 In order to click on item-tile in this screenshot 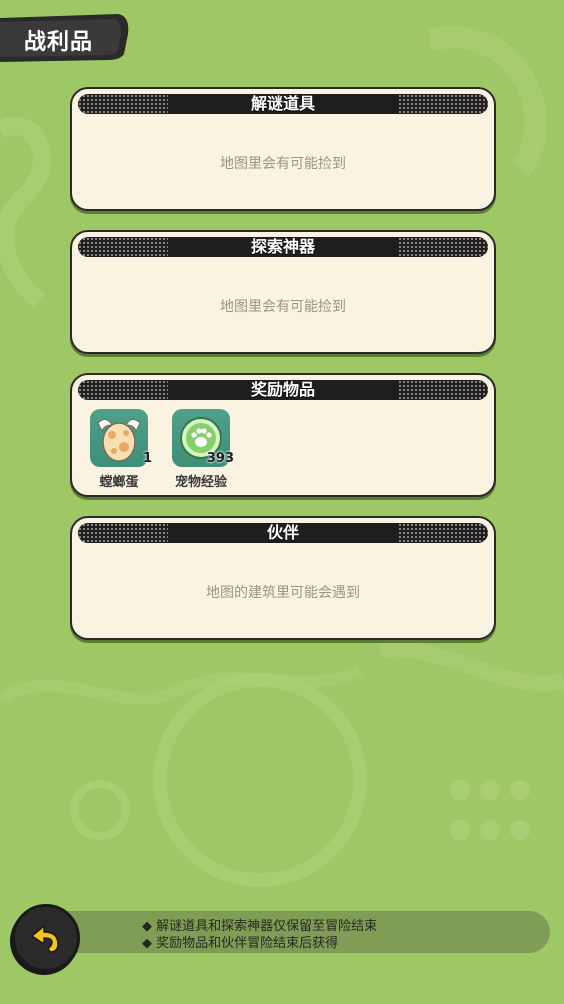, I will do `click(119, 438)`.